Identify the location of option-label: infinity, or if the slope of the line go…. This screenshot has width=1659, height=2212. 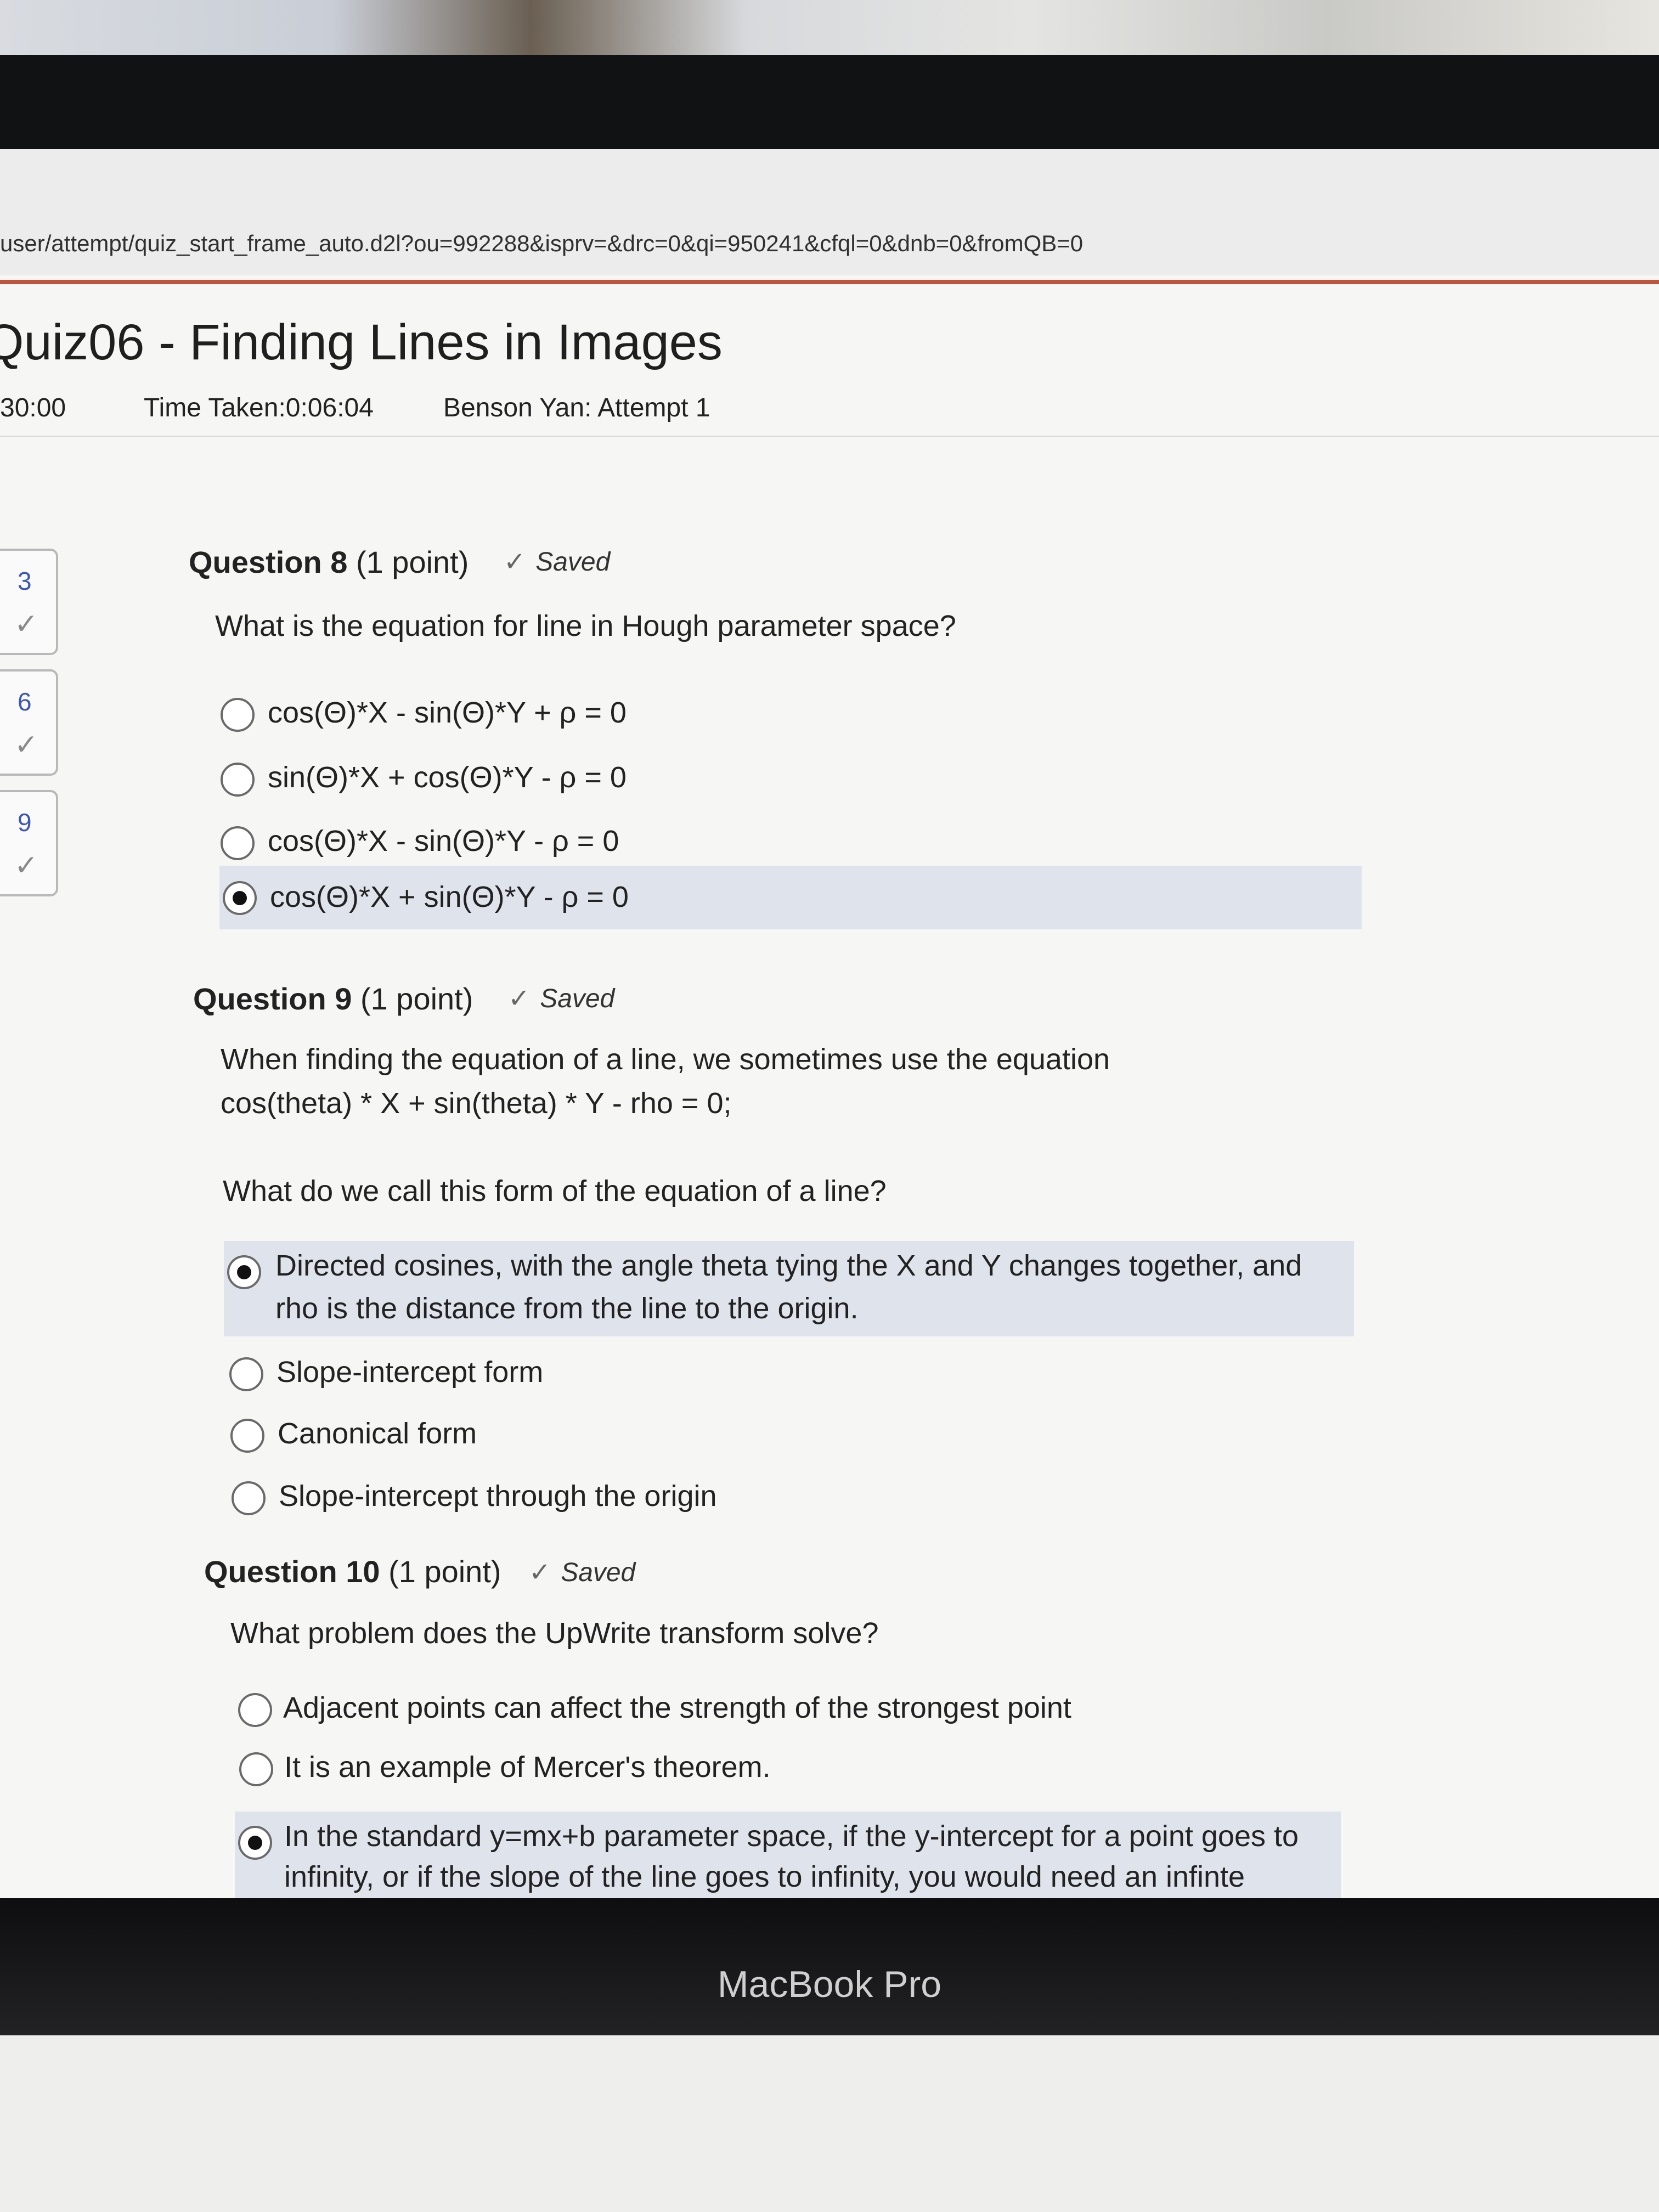
(764, 1877).